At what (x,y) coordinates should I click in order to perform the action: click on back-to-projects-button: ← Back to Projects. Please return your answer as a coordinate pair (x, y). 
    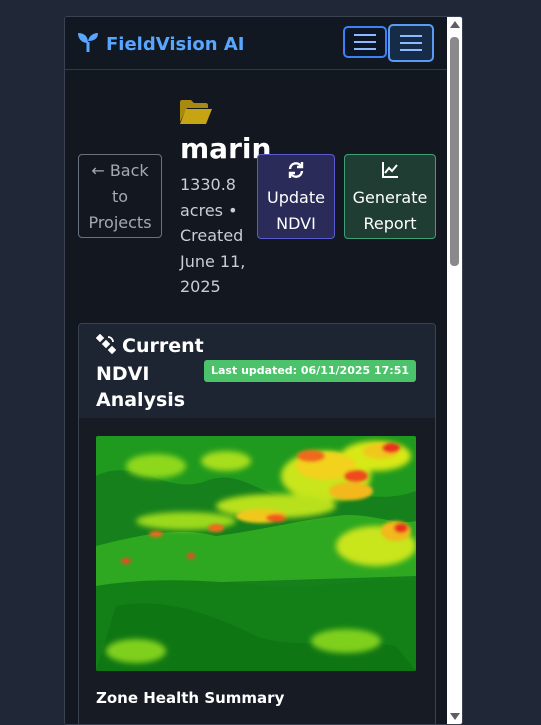
    Looking at the image, I should click on (120, 196).